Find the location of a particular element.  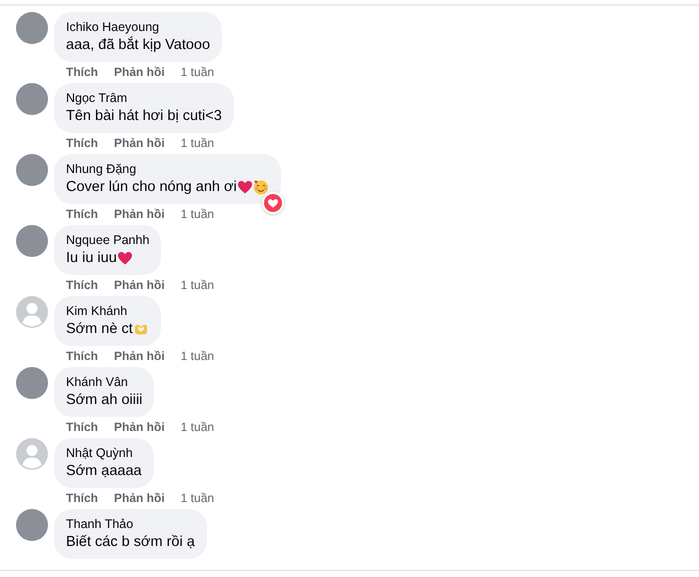

comment-text: Sớm nè ct is located at coordinates (99, 329).